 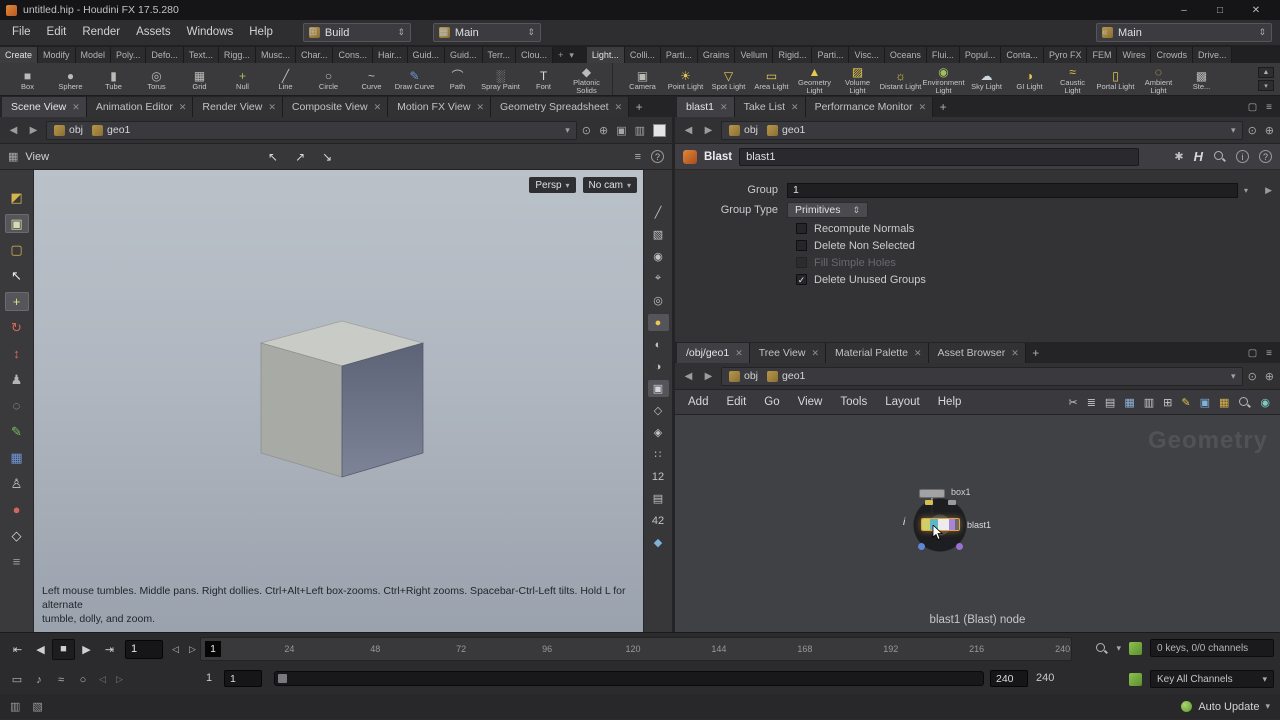 I want to click on shelf-tab: Modify, so click(x=57, y=55).